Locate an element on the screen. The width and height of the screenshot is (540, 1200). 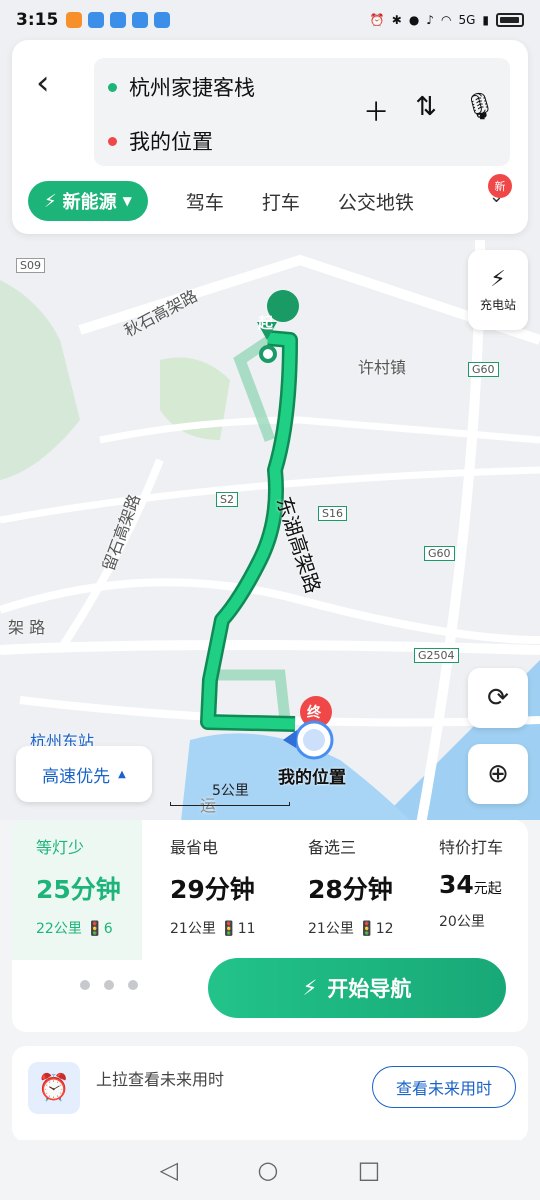
tab-ev: ⚡ 新能源 ▼ is located at coordinates (88, 201).